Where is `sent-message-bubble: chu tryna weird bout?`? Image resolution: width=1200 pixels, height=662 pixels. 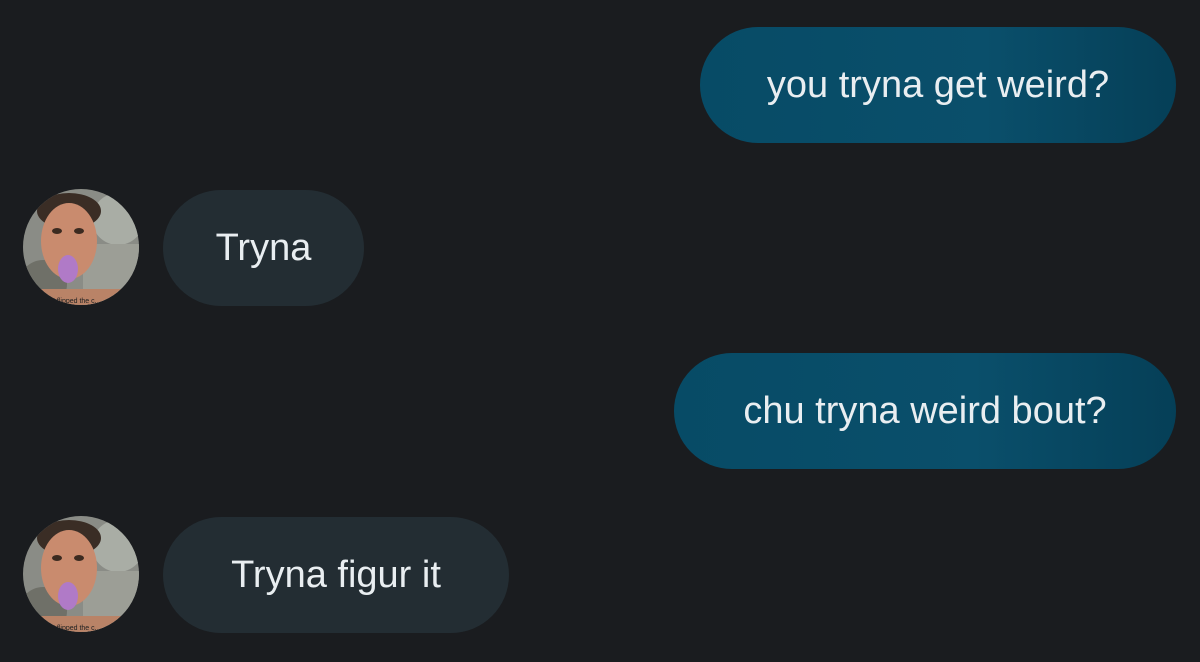
sent-message-bubble: chu tryna weird bout? is located at coordinates (925, 411).